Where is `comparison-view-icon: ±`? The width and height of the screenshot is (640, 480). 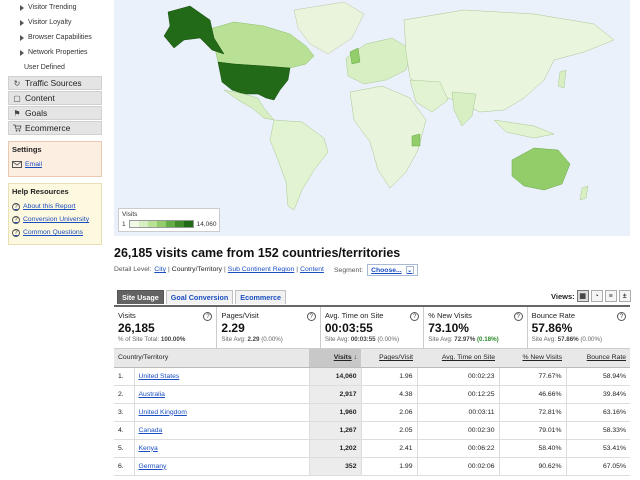 comparison-view-icon: ± is located at coordinates (624, 296).